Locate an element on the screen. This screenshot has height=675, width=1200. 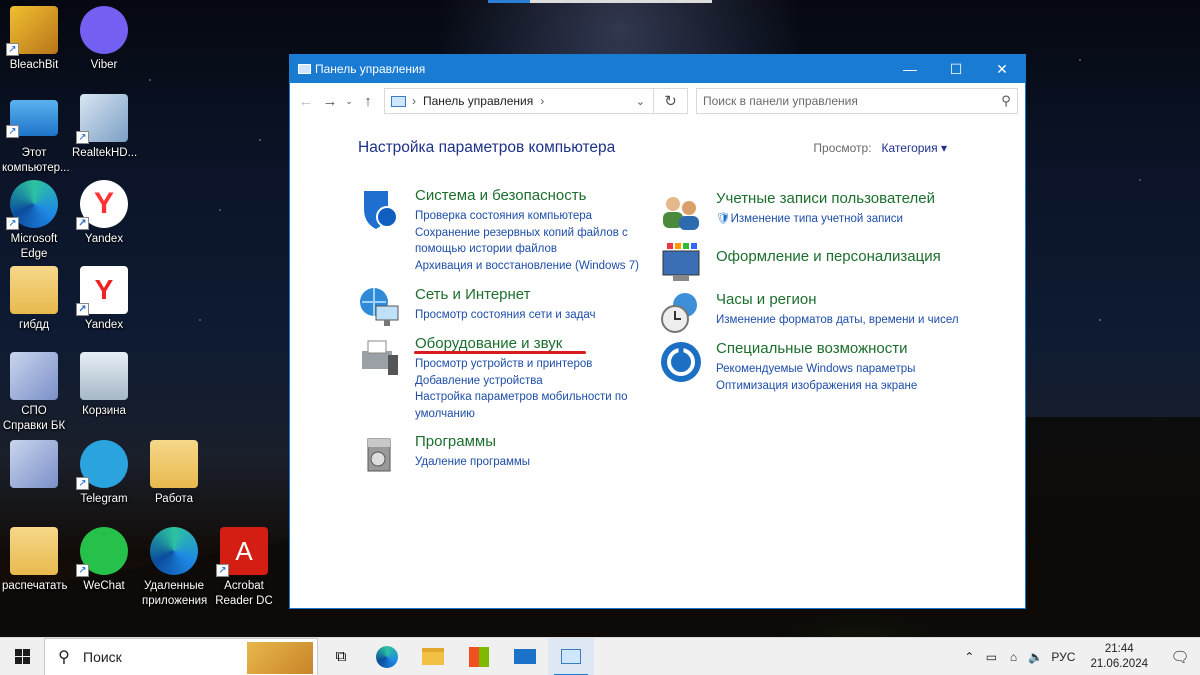
desktop-icon-wechat: ↗ WeChat is located at coordinates (104, 560).